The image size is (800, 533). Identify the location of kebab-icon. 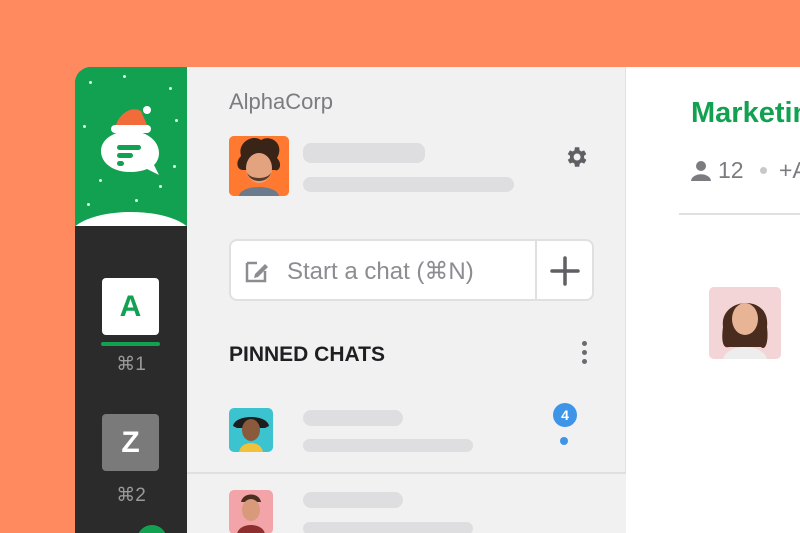
(584, 355).